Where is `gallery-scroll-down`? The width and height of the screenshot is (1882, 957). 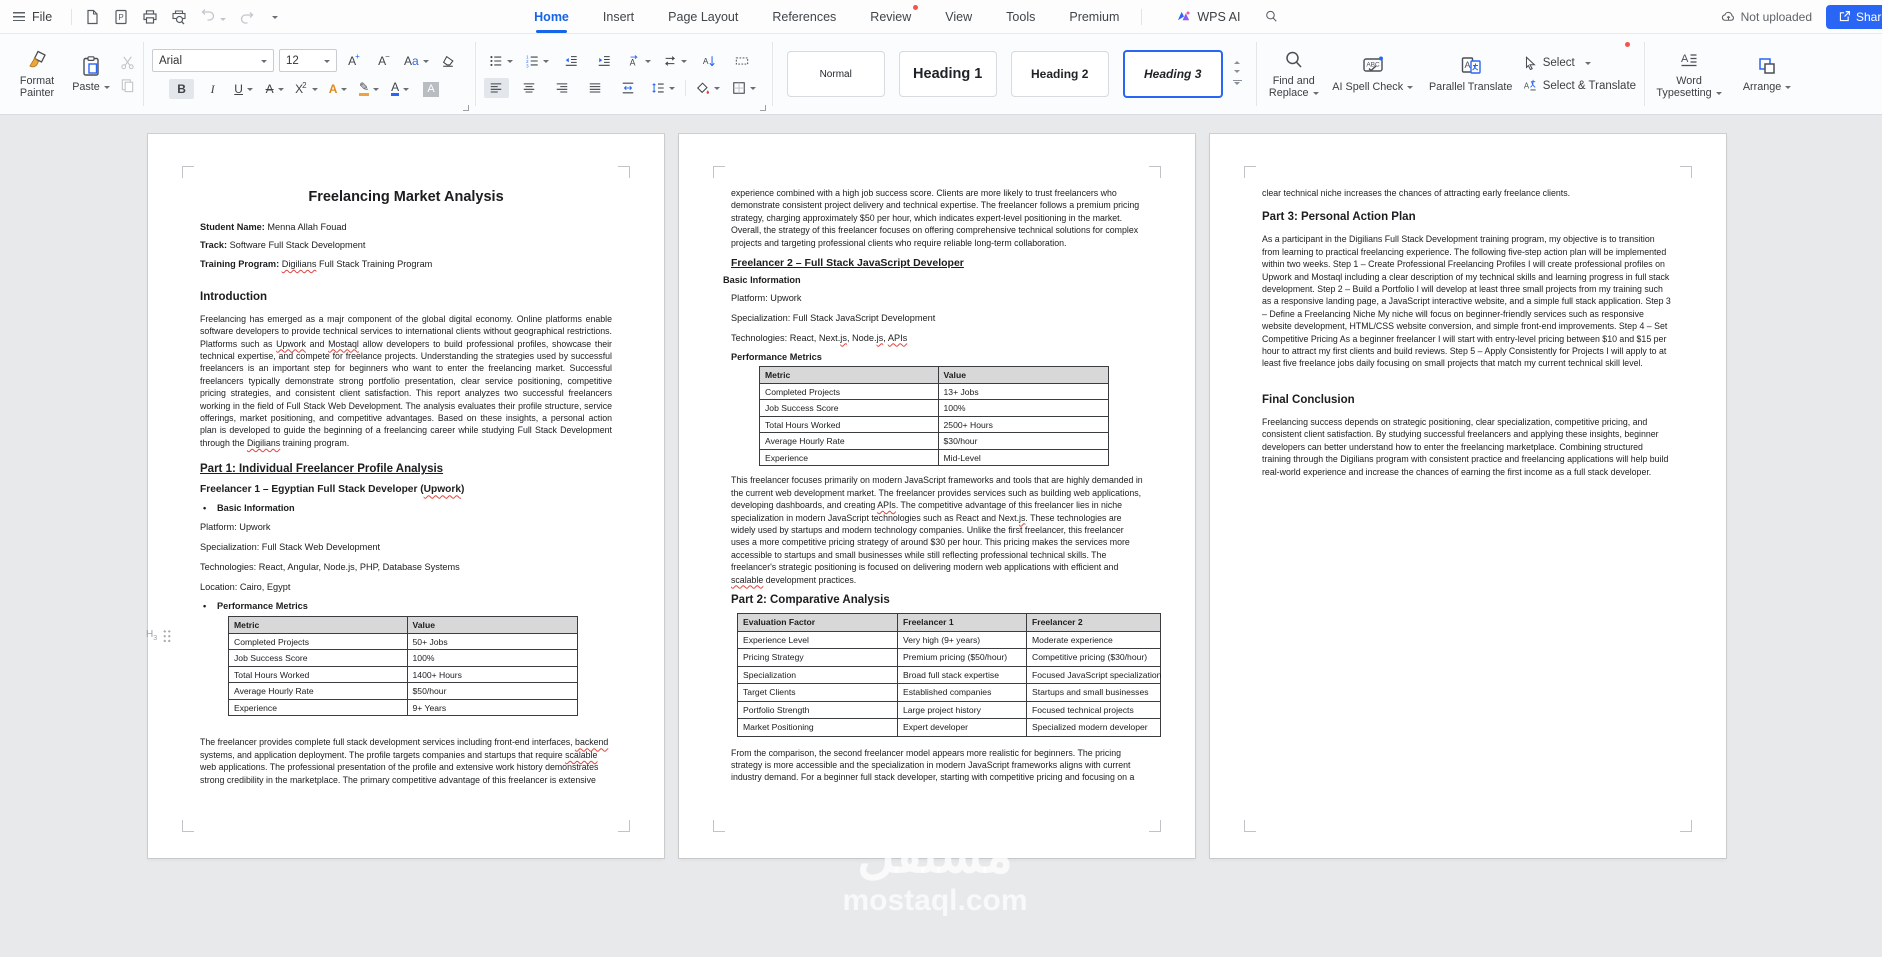
gallery-scroll-down is located at coordinates (1237, 73).